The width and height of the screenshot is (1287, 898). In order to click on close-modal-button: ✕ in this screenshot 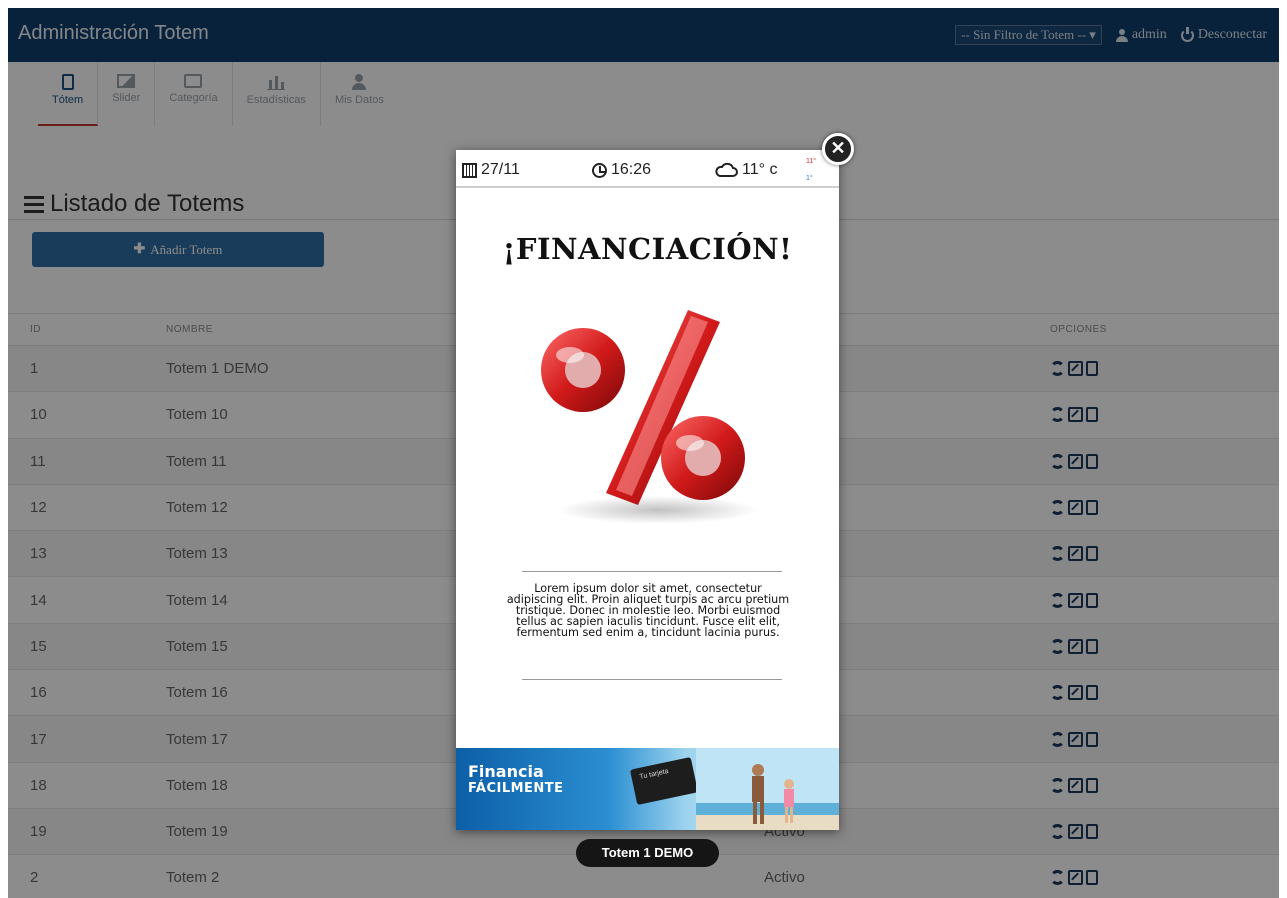, I will do `click(838, 149)`.